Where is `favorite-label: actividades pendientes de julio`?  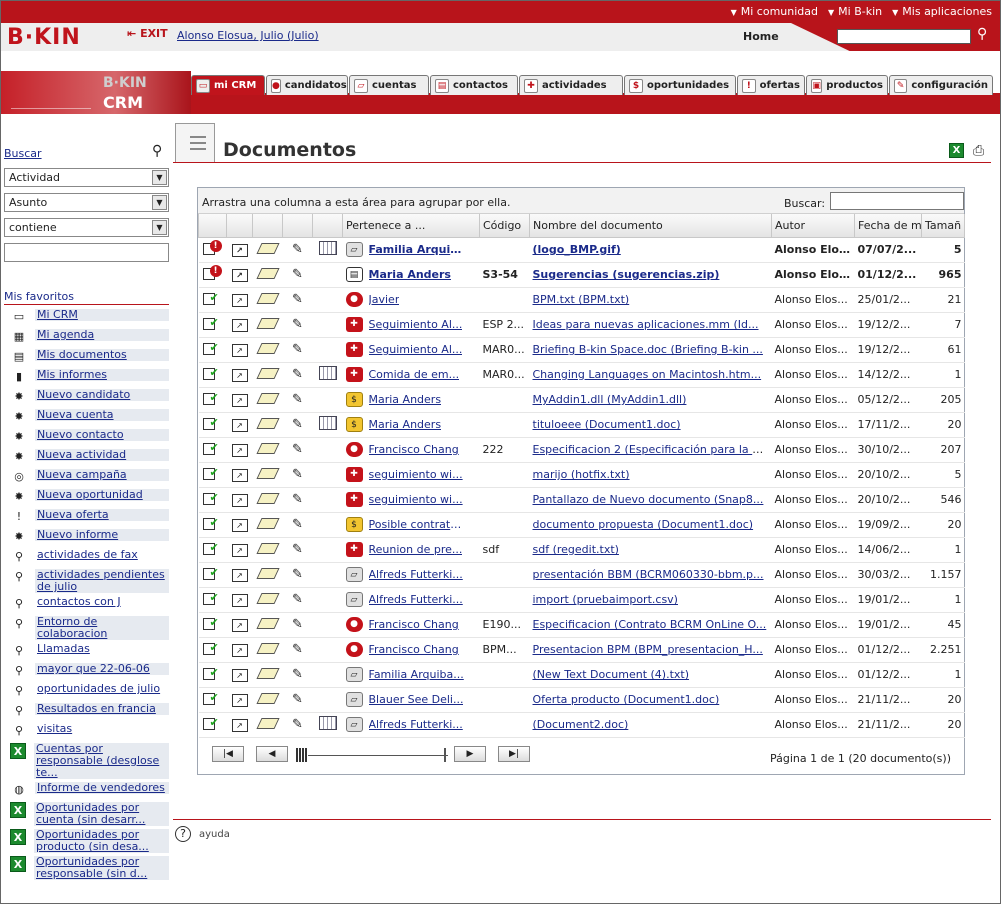 favorite-label: actividades pendientes de julio is located at coordinates (102, 581).